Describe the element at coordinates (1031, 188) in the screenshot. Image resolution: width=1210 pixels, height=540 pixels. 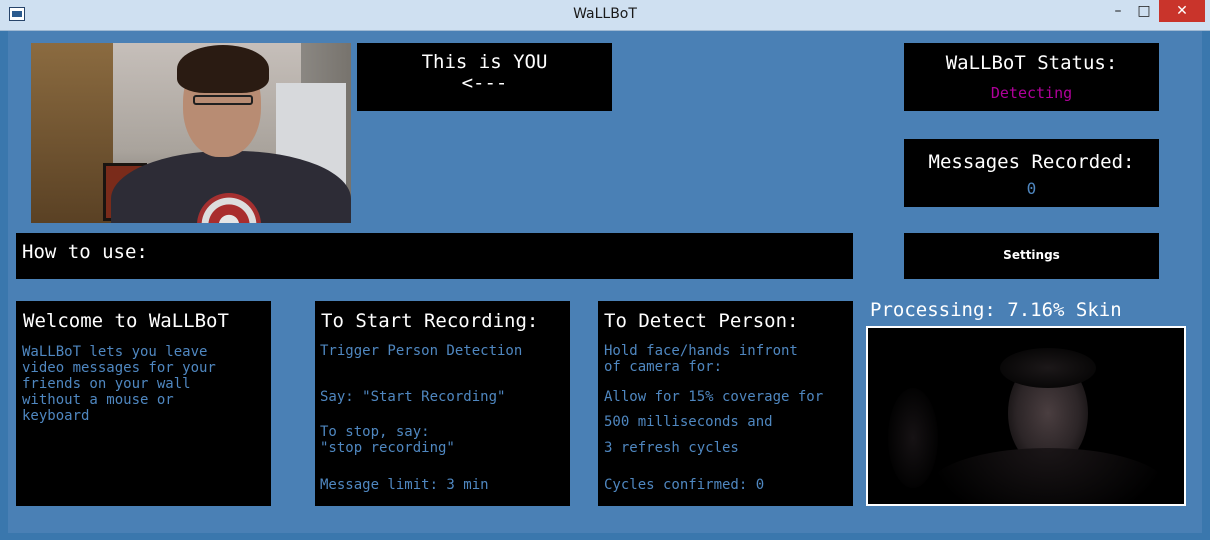
I see `messages-recorded-count: 0` at that location.